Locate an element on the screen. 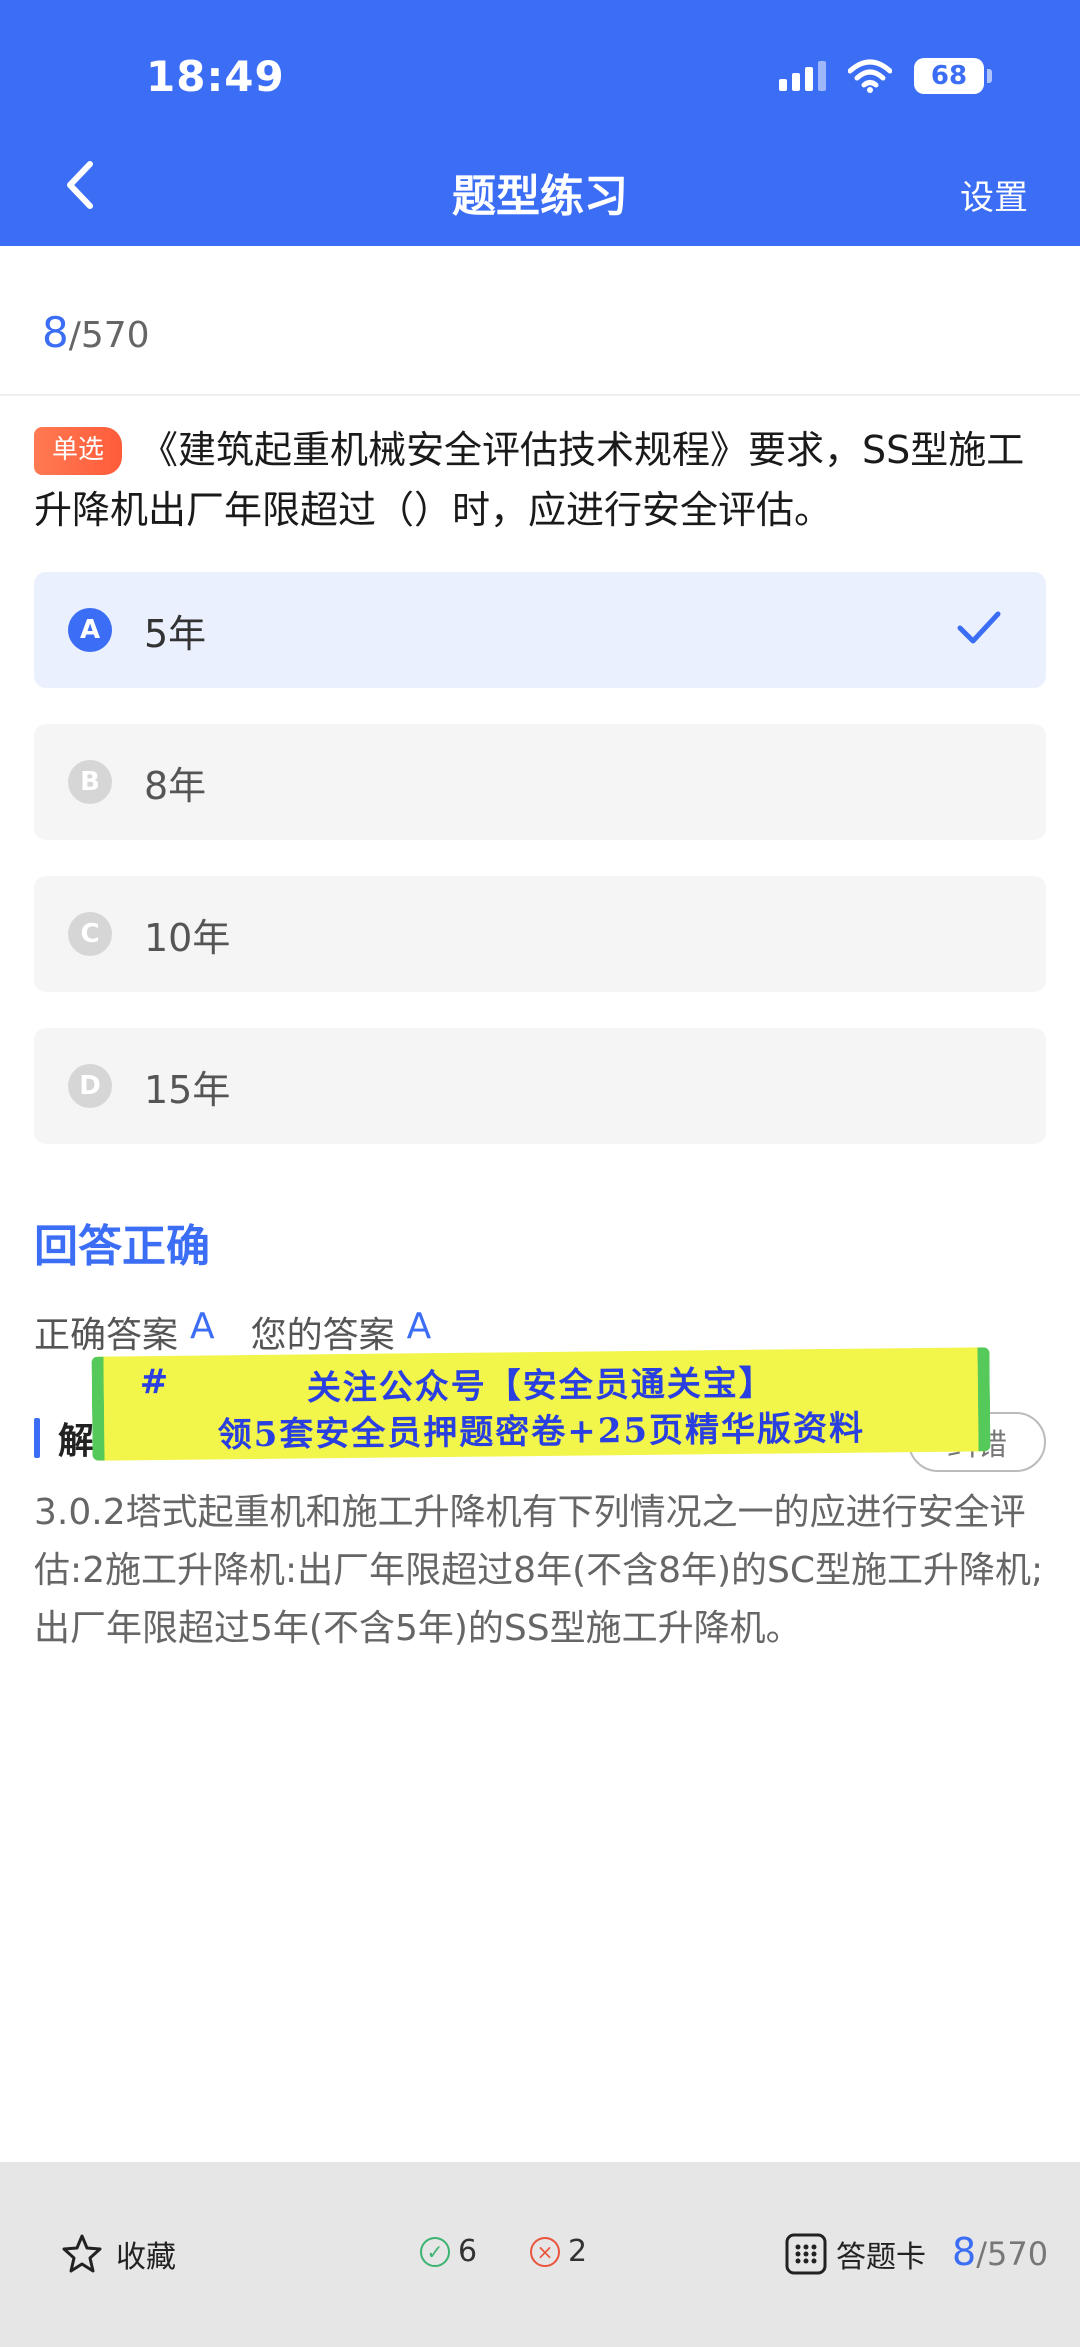 The image size is (1080, 2347). correct-count-value: 6 is located at coordinates (468, 2251).